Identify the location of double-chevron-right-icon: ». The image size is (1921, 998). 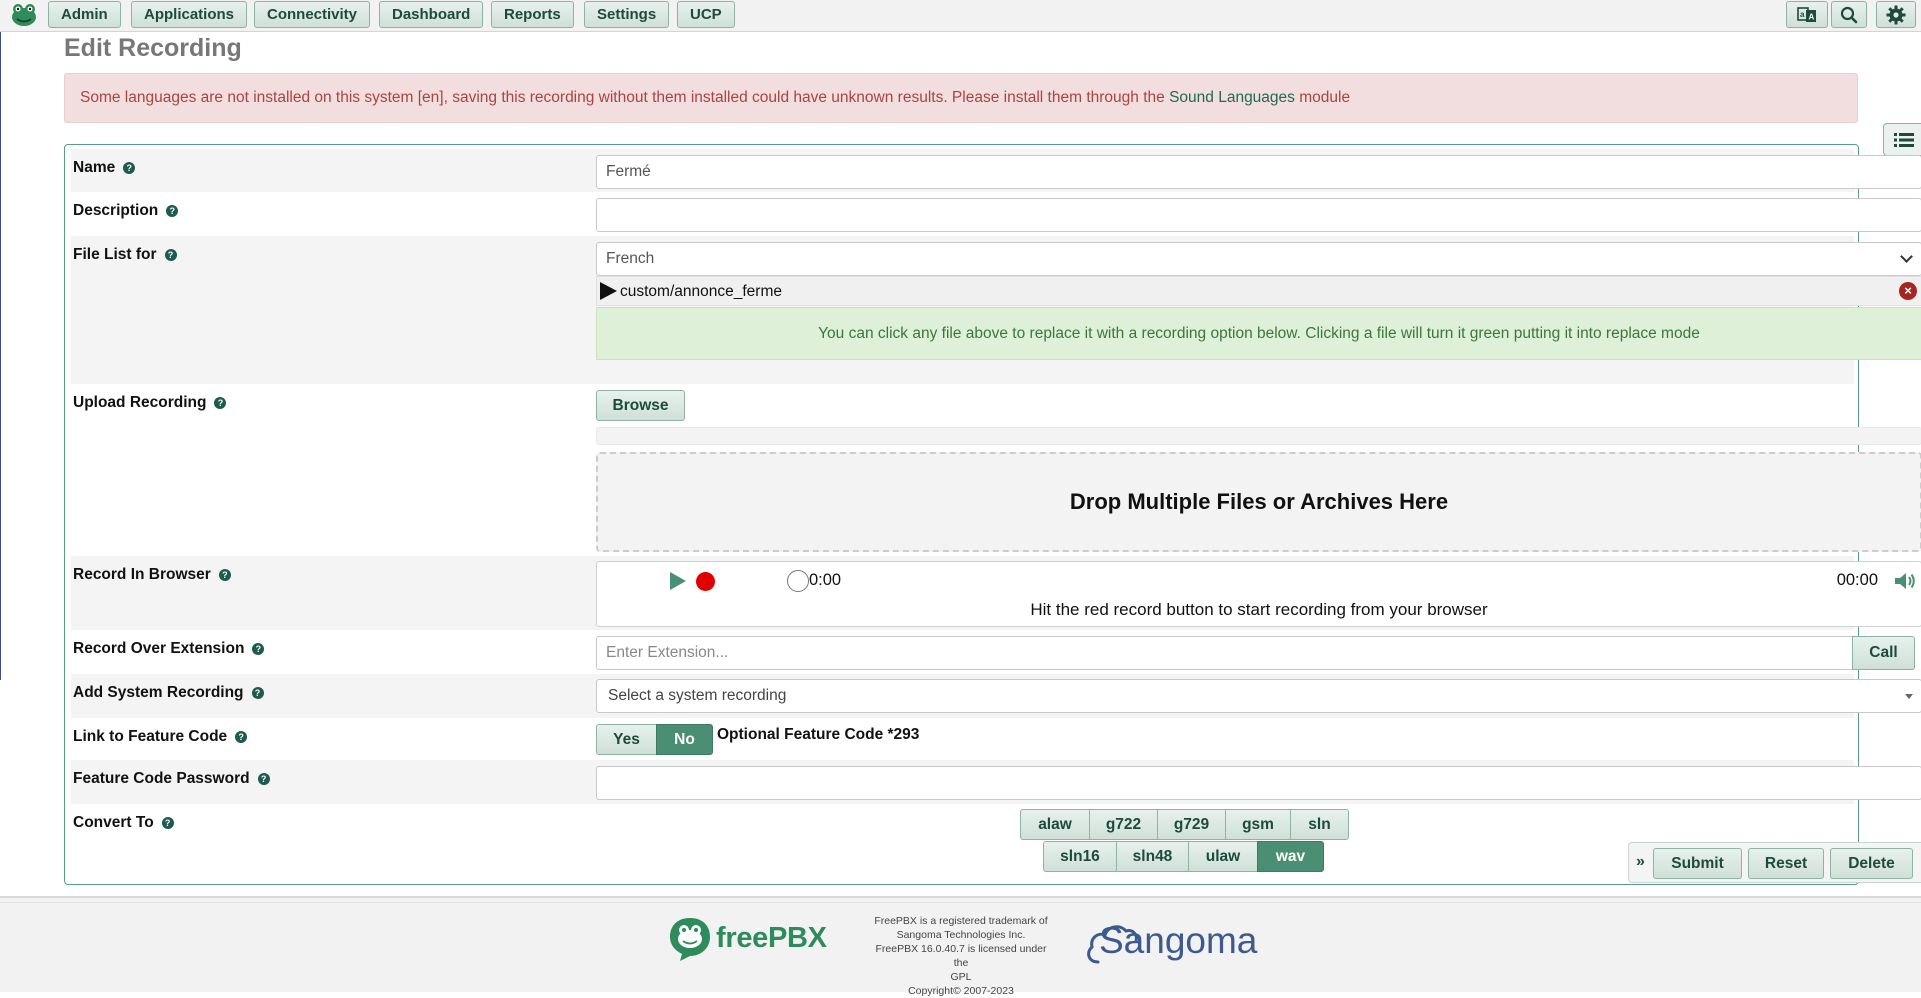
(1640, 862).